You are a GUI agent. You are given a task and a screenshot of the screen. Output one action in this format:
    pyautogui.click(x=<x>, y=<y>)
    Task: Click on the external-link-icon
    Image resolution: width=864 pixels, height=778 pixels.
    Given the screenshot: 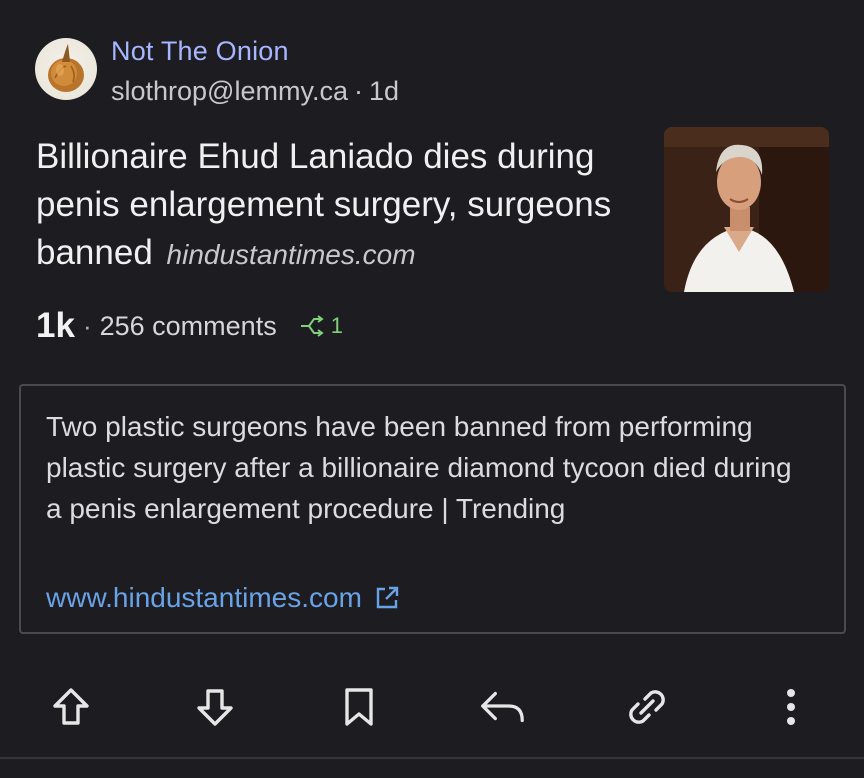 What is the action you would take?
    pyautogui.click(x=387, y=597)
    